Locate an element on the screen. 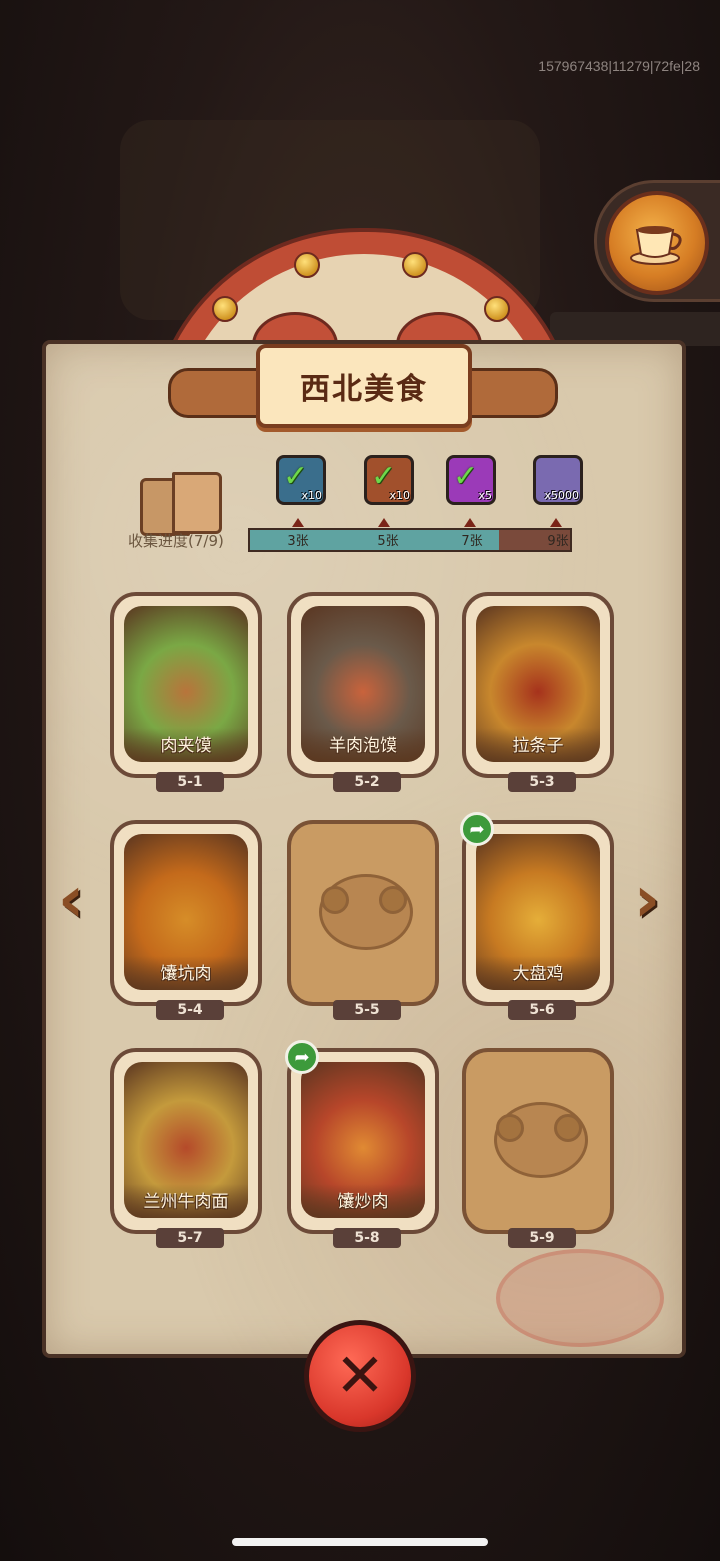 This screenshot has width=720, height=1561. chevron-right-icon: › is located at coordinates (647, 900).